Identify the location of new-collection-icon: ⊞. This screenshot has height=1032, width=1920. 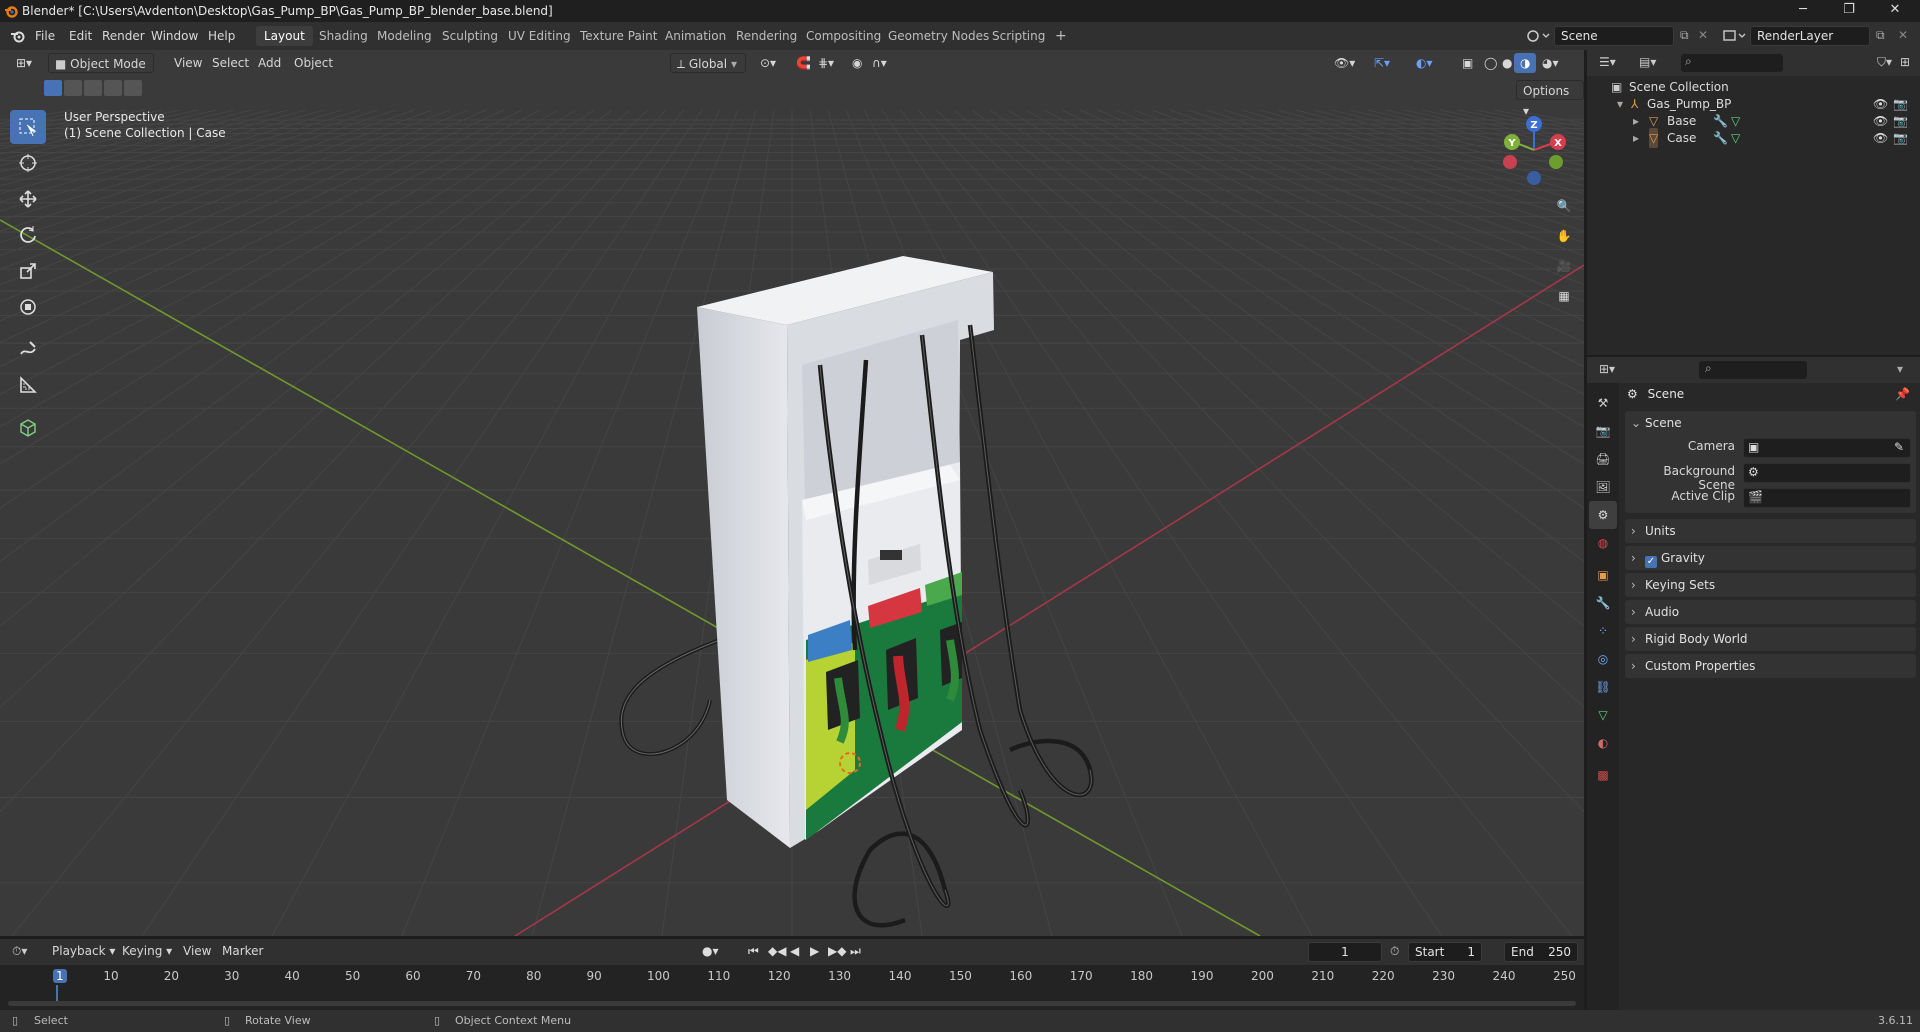
(1905, 62).